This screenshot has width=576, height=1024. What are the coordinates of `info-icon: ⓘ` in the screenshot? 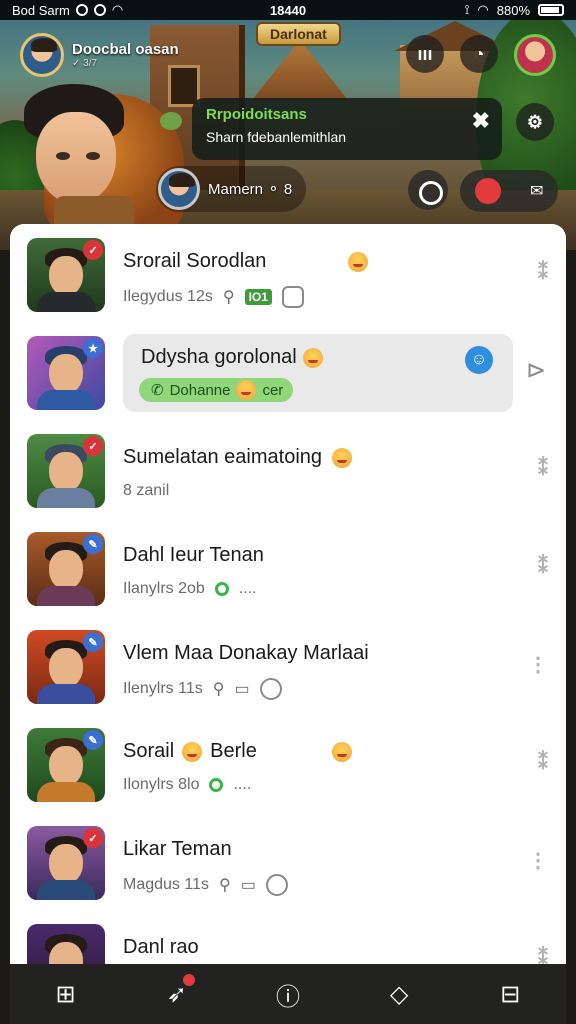 It's located at (287, 997).